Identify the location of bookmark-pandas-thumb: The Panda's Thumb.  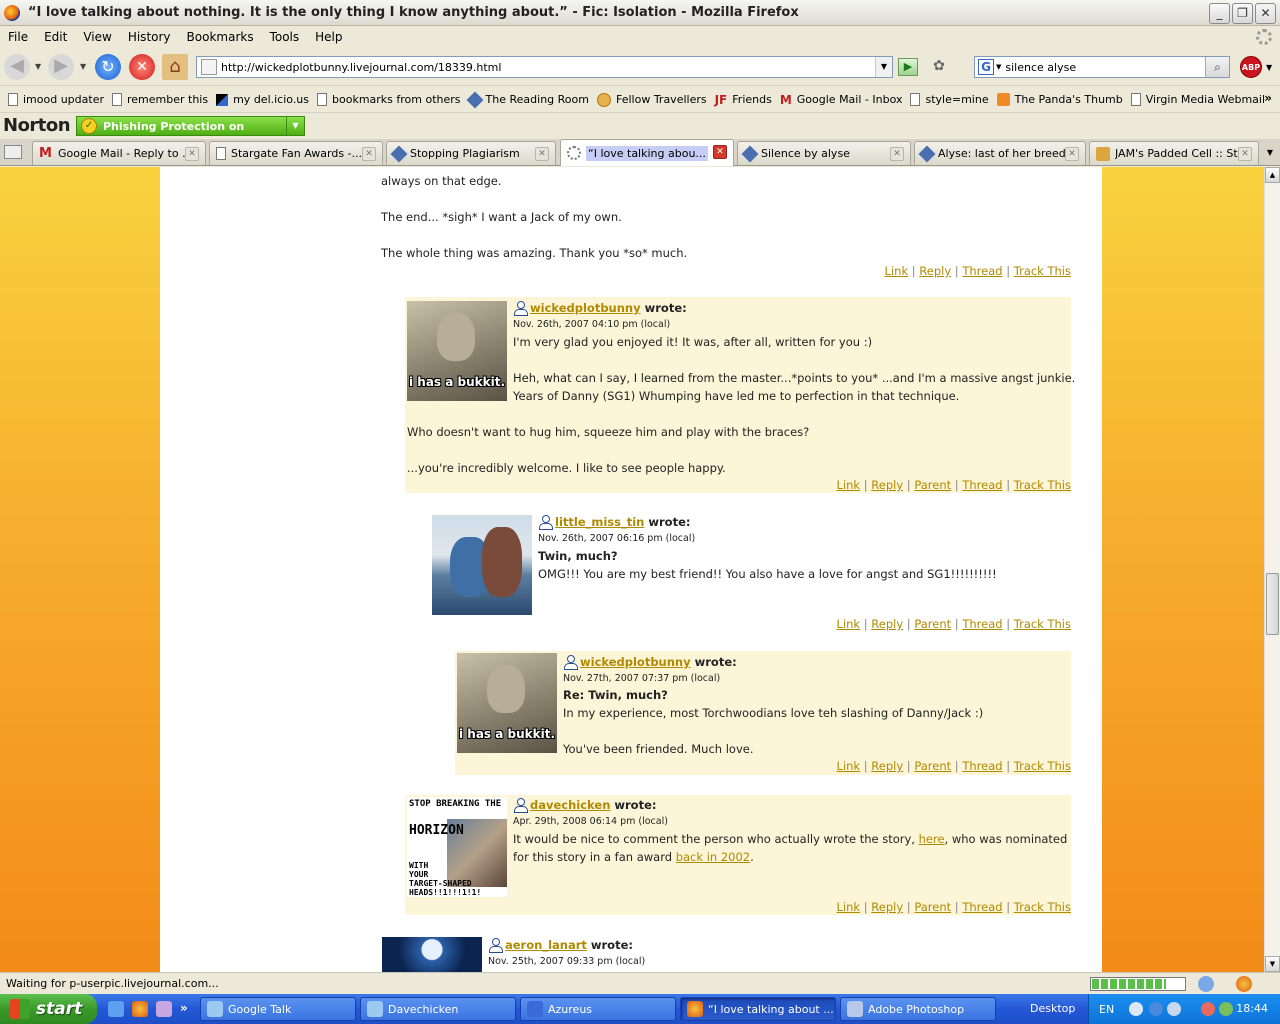
(1059, 99).